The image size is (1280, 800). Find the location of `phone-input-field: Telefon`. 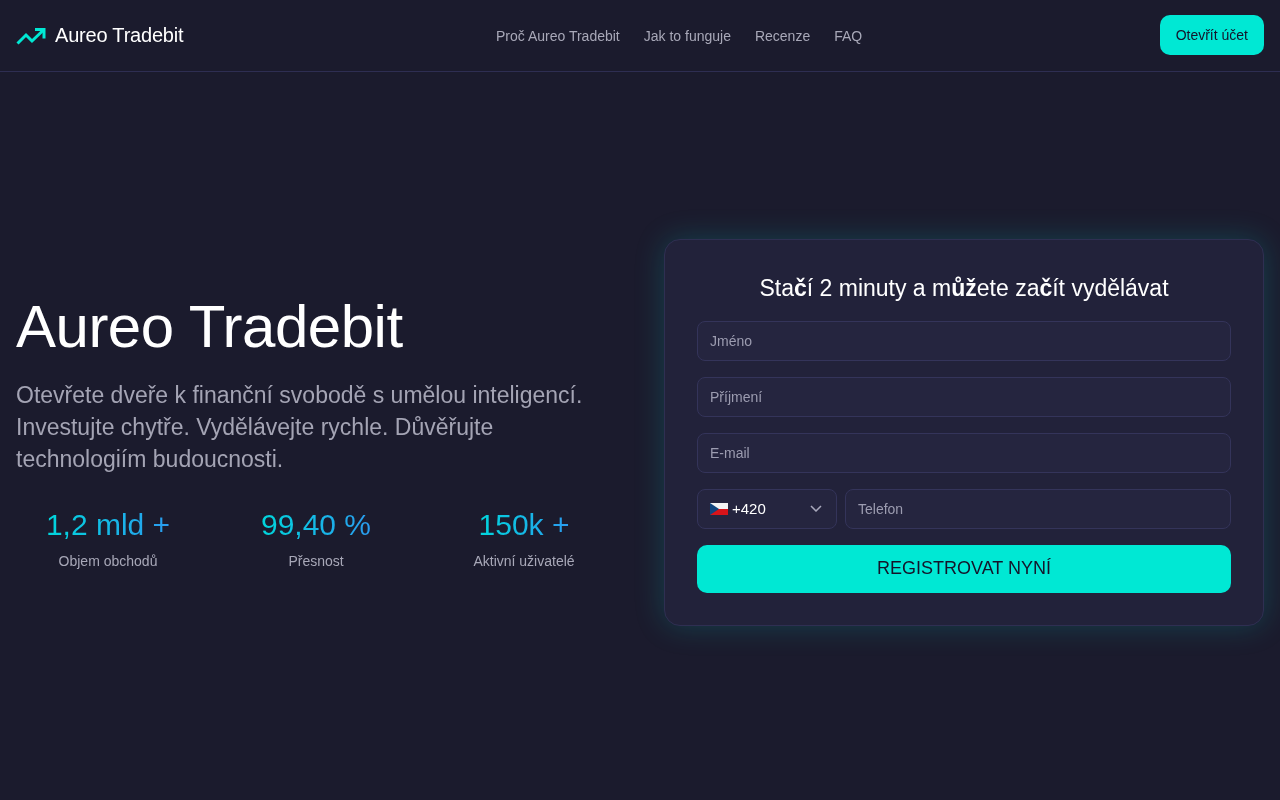

phone-input-field: Telefon is located at coordinates (1038, 508).